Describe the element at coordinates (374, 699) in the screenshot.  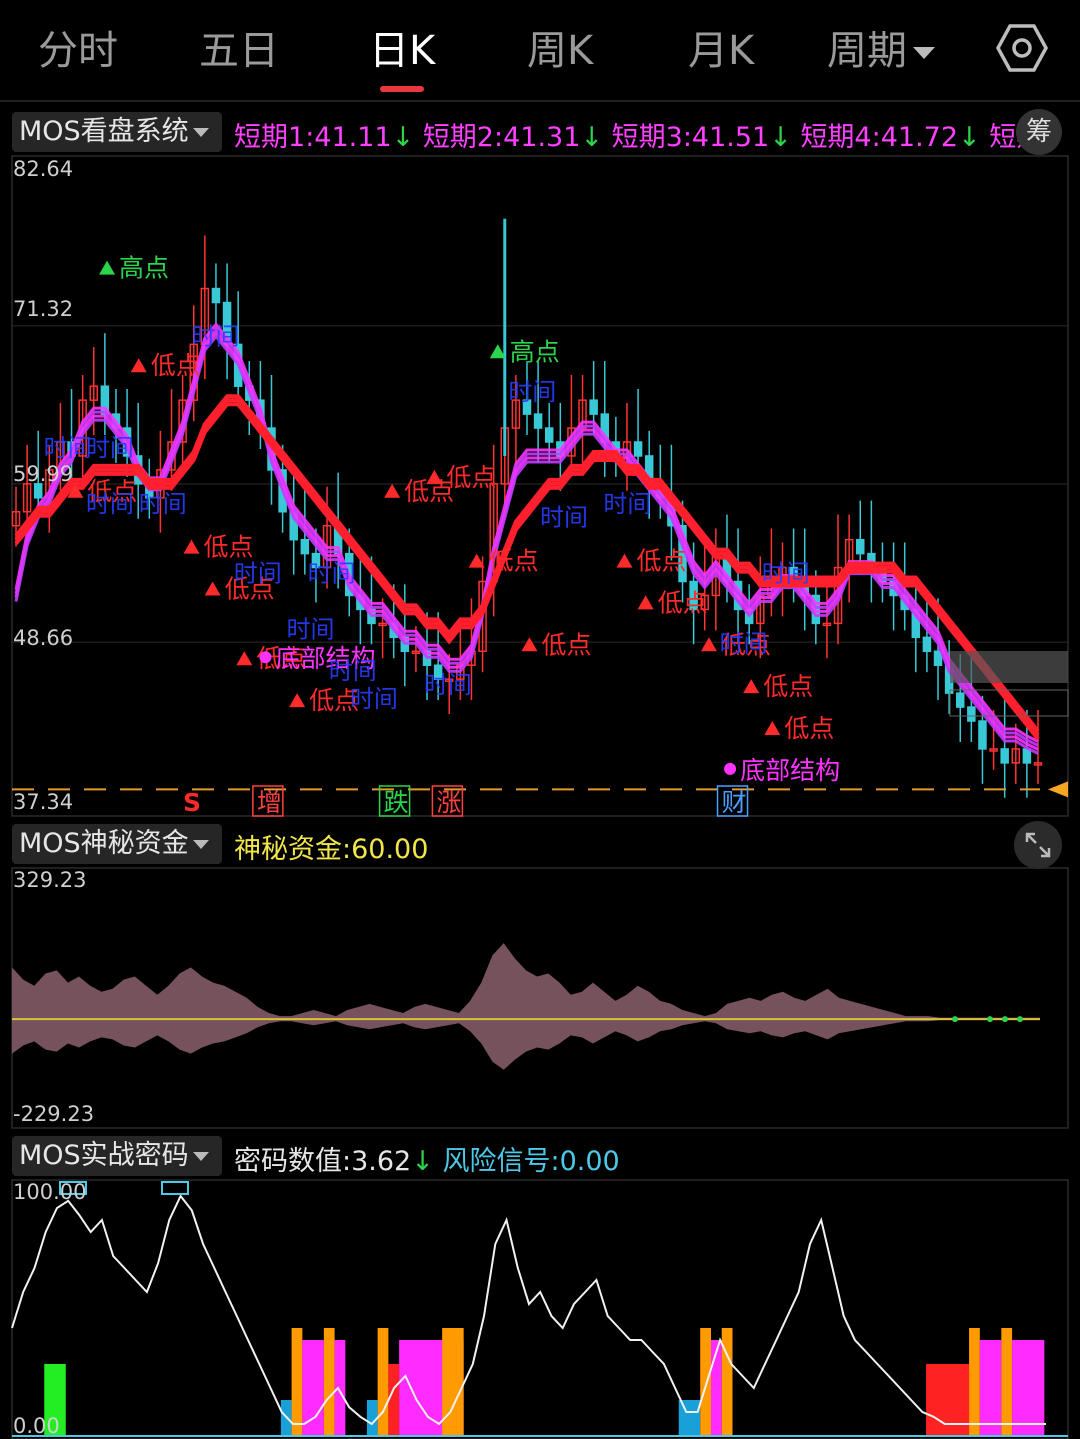
I see `time-label-9: 时间` at that location.